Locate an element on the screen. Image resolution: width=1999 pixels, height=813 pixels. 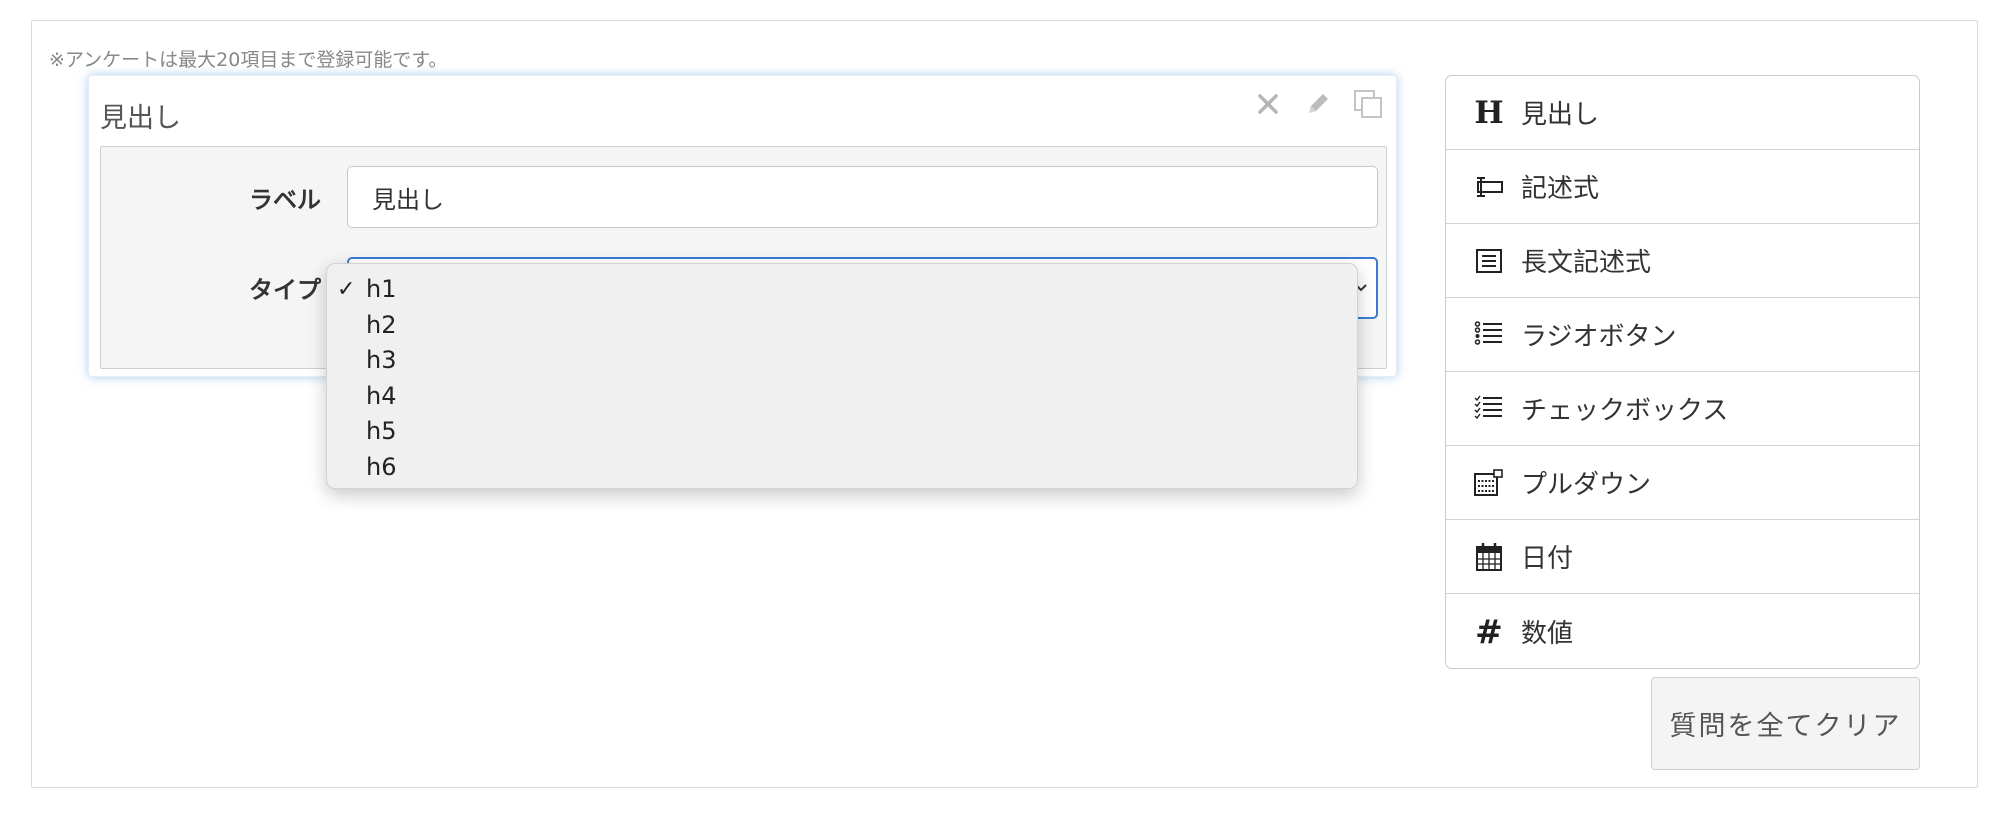
palette-item-label: ラジオボタン is located at coordinates (1599, 337).